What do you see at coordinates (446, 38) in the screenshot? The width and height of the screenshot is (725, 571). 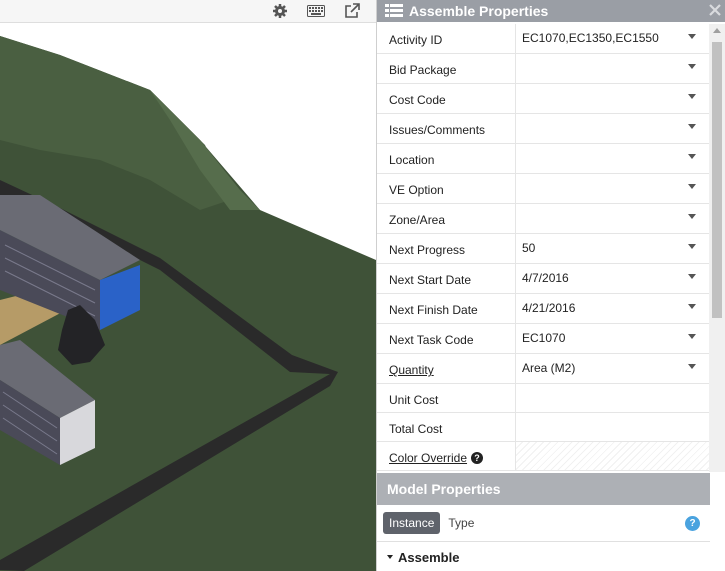 I see `prop-label: Activity ID` at bounding box center [446, 38].